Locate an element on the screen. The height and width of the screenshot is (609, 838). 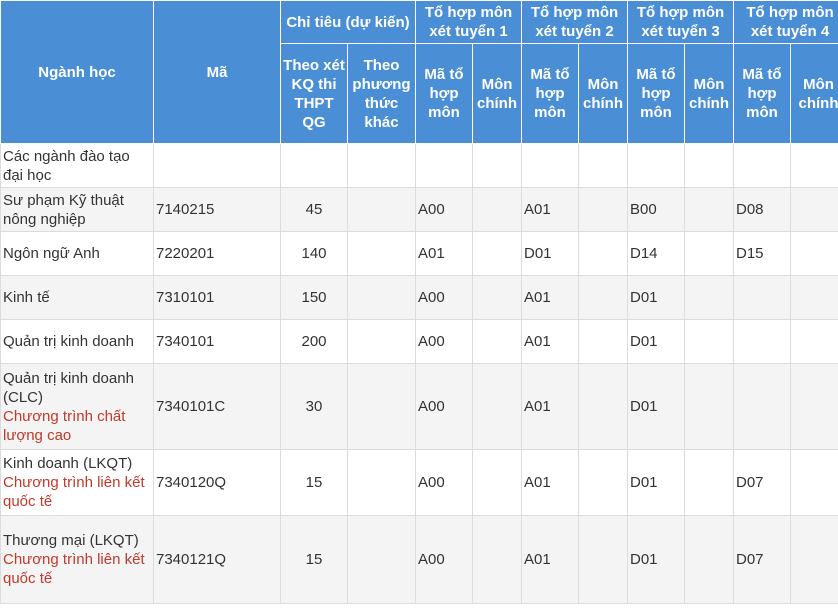
cell-combo-4: D08 is located at coordinates (762, 209).